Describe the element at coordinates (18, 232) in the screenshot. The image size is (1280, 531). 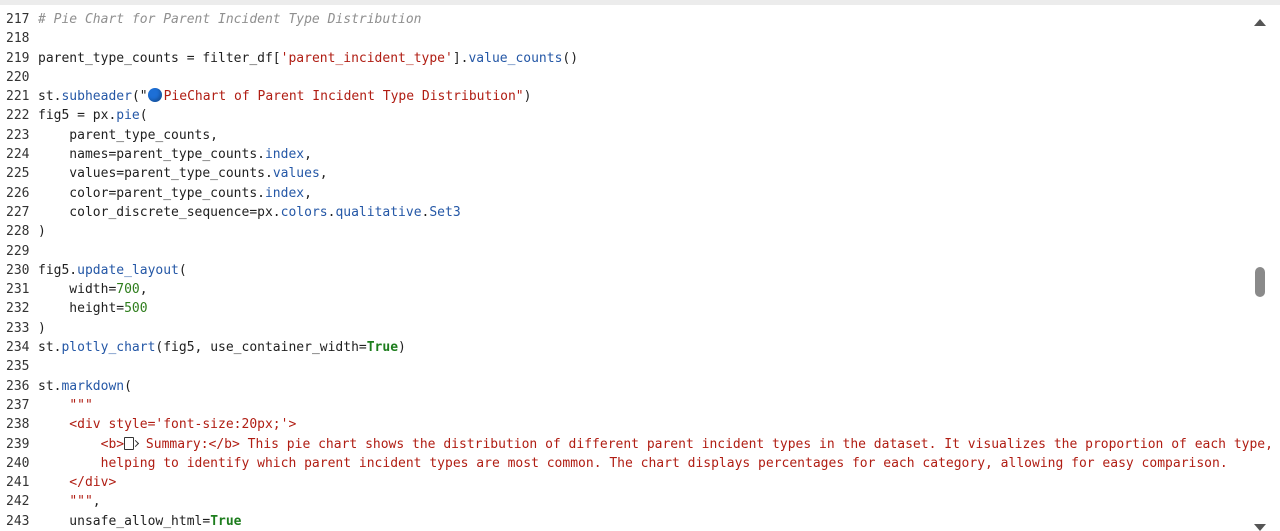
I see `line-number: 228` at that location.